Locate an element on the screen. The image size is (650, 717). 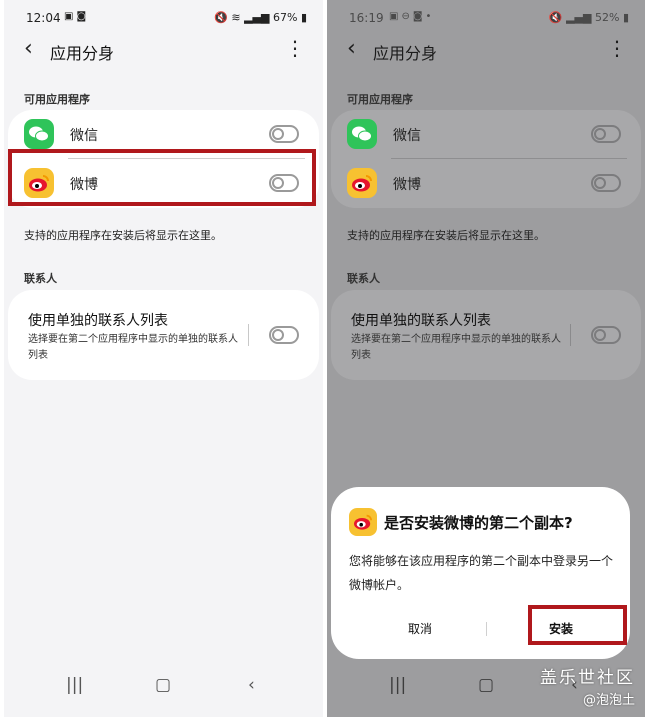
system-icons: 🔇 ≋ ▂▄▆ 67% ▮ is located at coordinates (260, 17).